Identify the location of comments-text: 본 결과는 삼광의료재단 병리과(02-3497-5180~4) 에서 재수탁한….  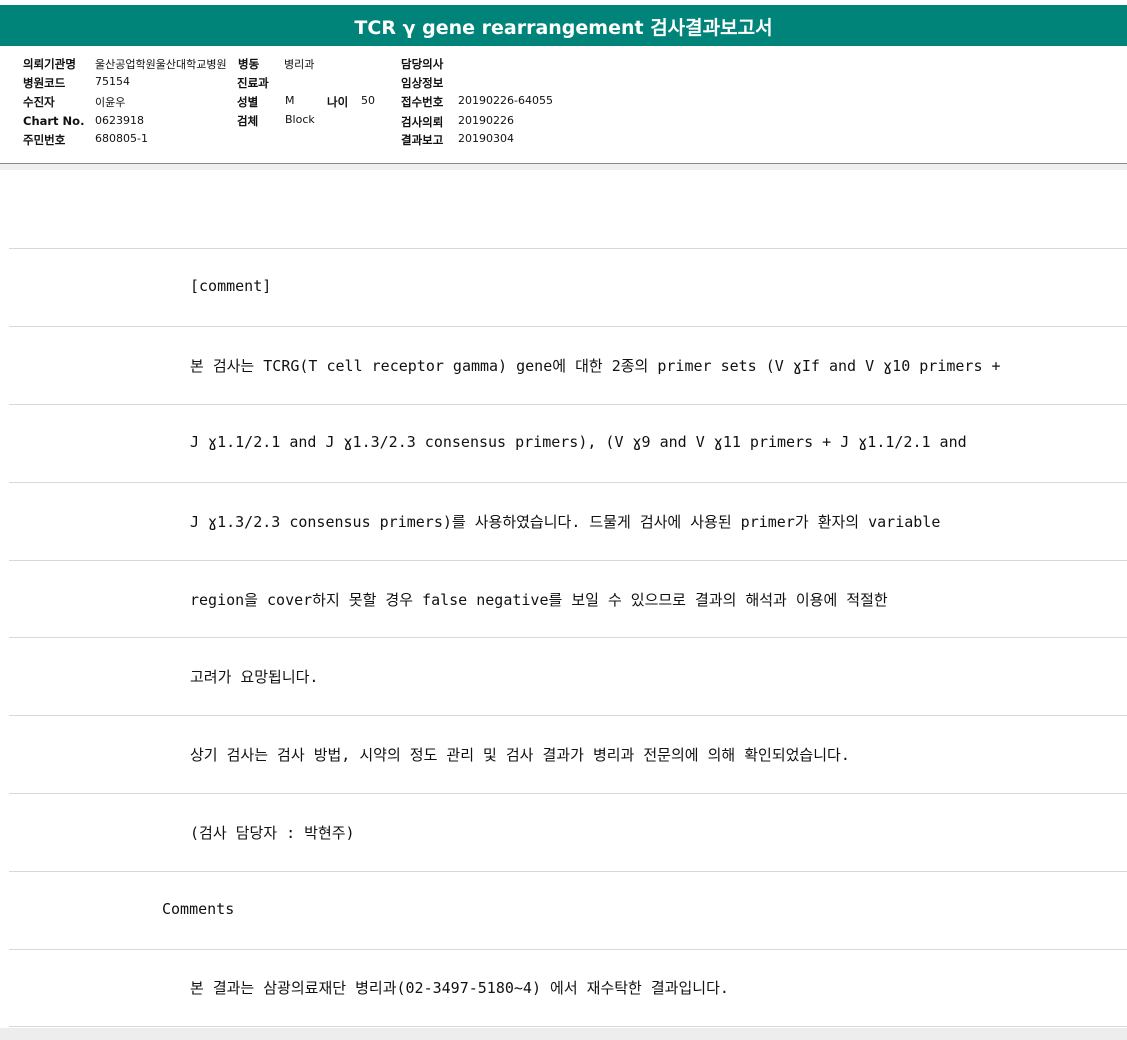
(459, 988).